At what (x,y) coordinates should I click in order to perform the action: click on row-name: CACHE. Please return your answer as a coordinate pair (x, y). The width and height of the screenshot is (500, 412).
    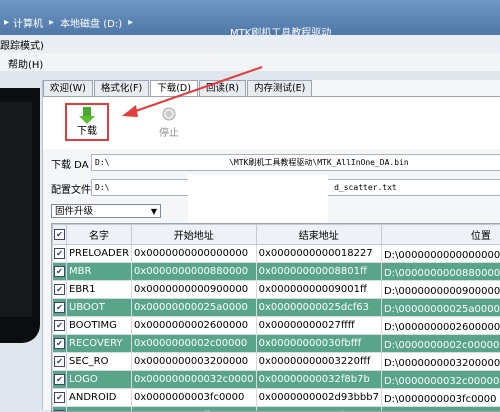
    Looking at the image, I should click on (99, 409).